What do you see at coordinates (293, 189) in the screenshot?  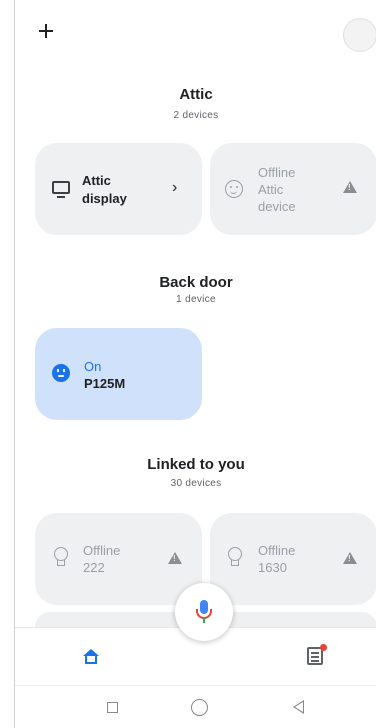 I see `device-tile-attic-device: Offline Attic device` at bounding box center [293, 189].